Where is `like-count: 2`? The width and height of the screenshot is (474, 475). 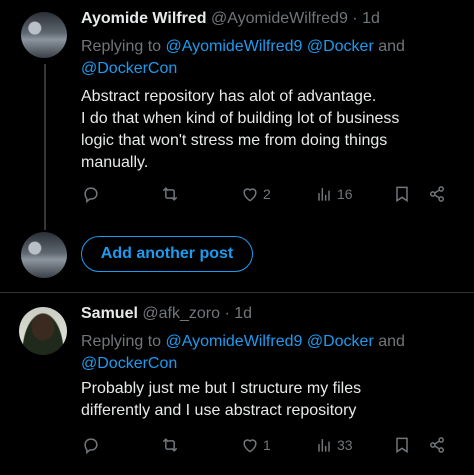 like-count: 2 is located at coordinates (267, 194).